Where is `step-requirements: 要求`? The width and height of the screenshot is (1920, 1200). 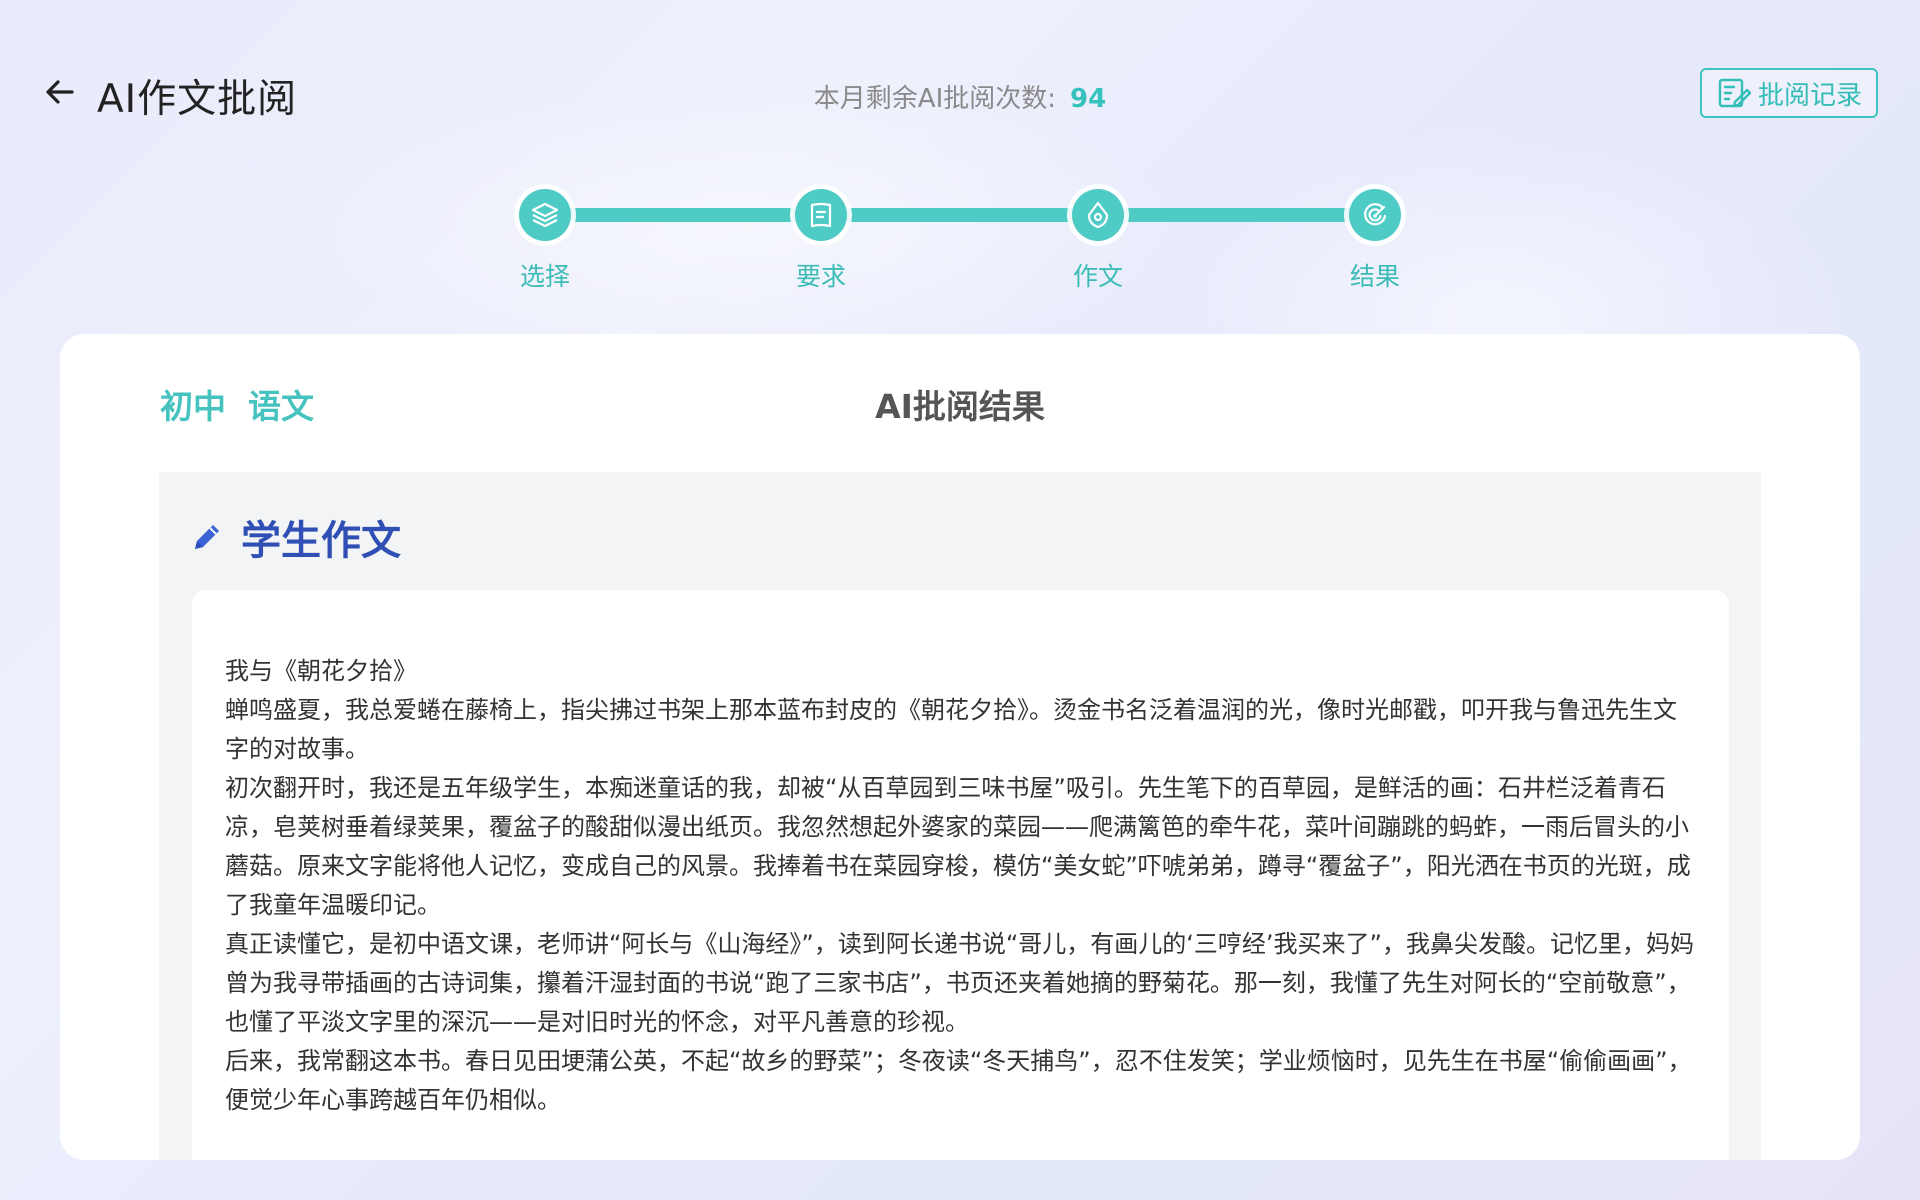
step-requirements: 要求 is located at coordinates (821, 234).